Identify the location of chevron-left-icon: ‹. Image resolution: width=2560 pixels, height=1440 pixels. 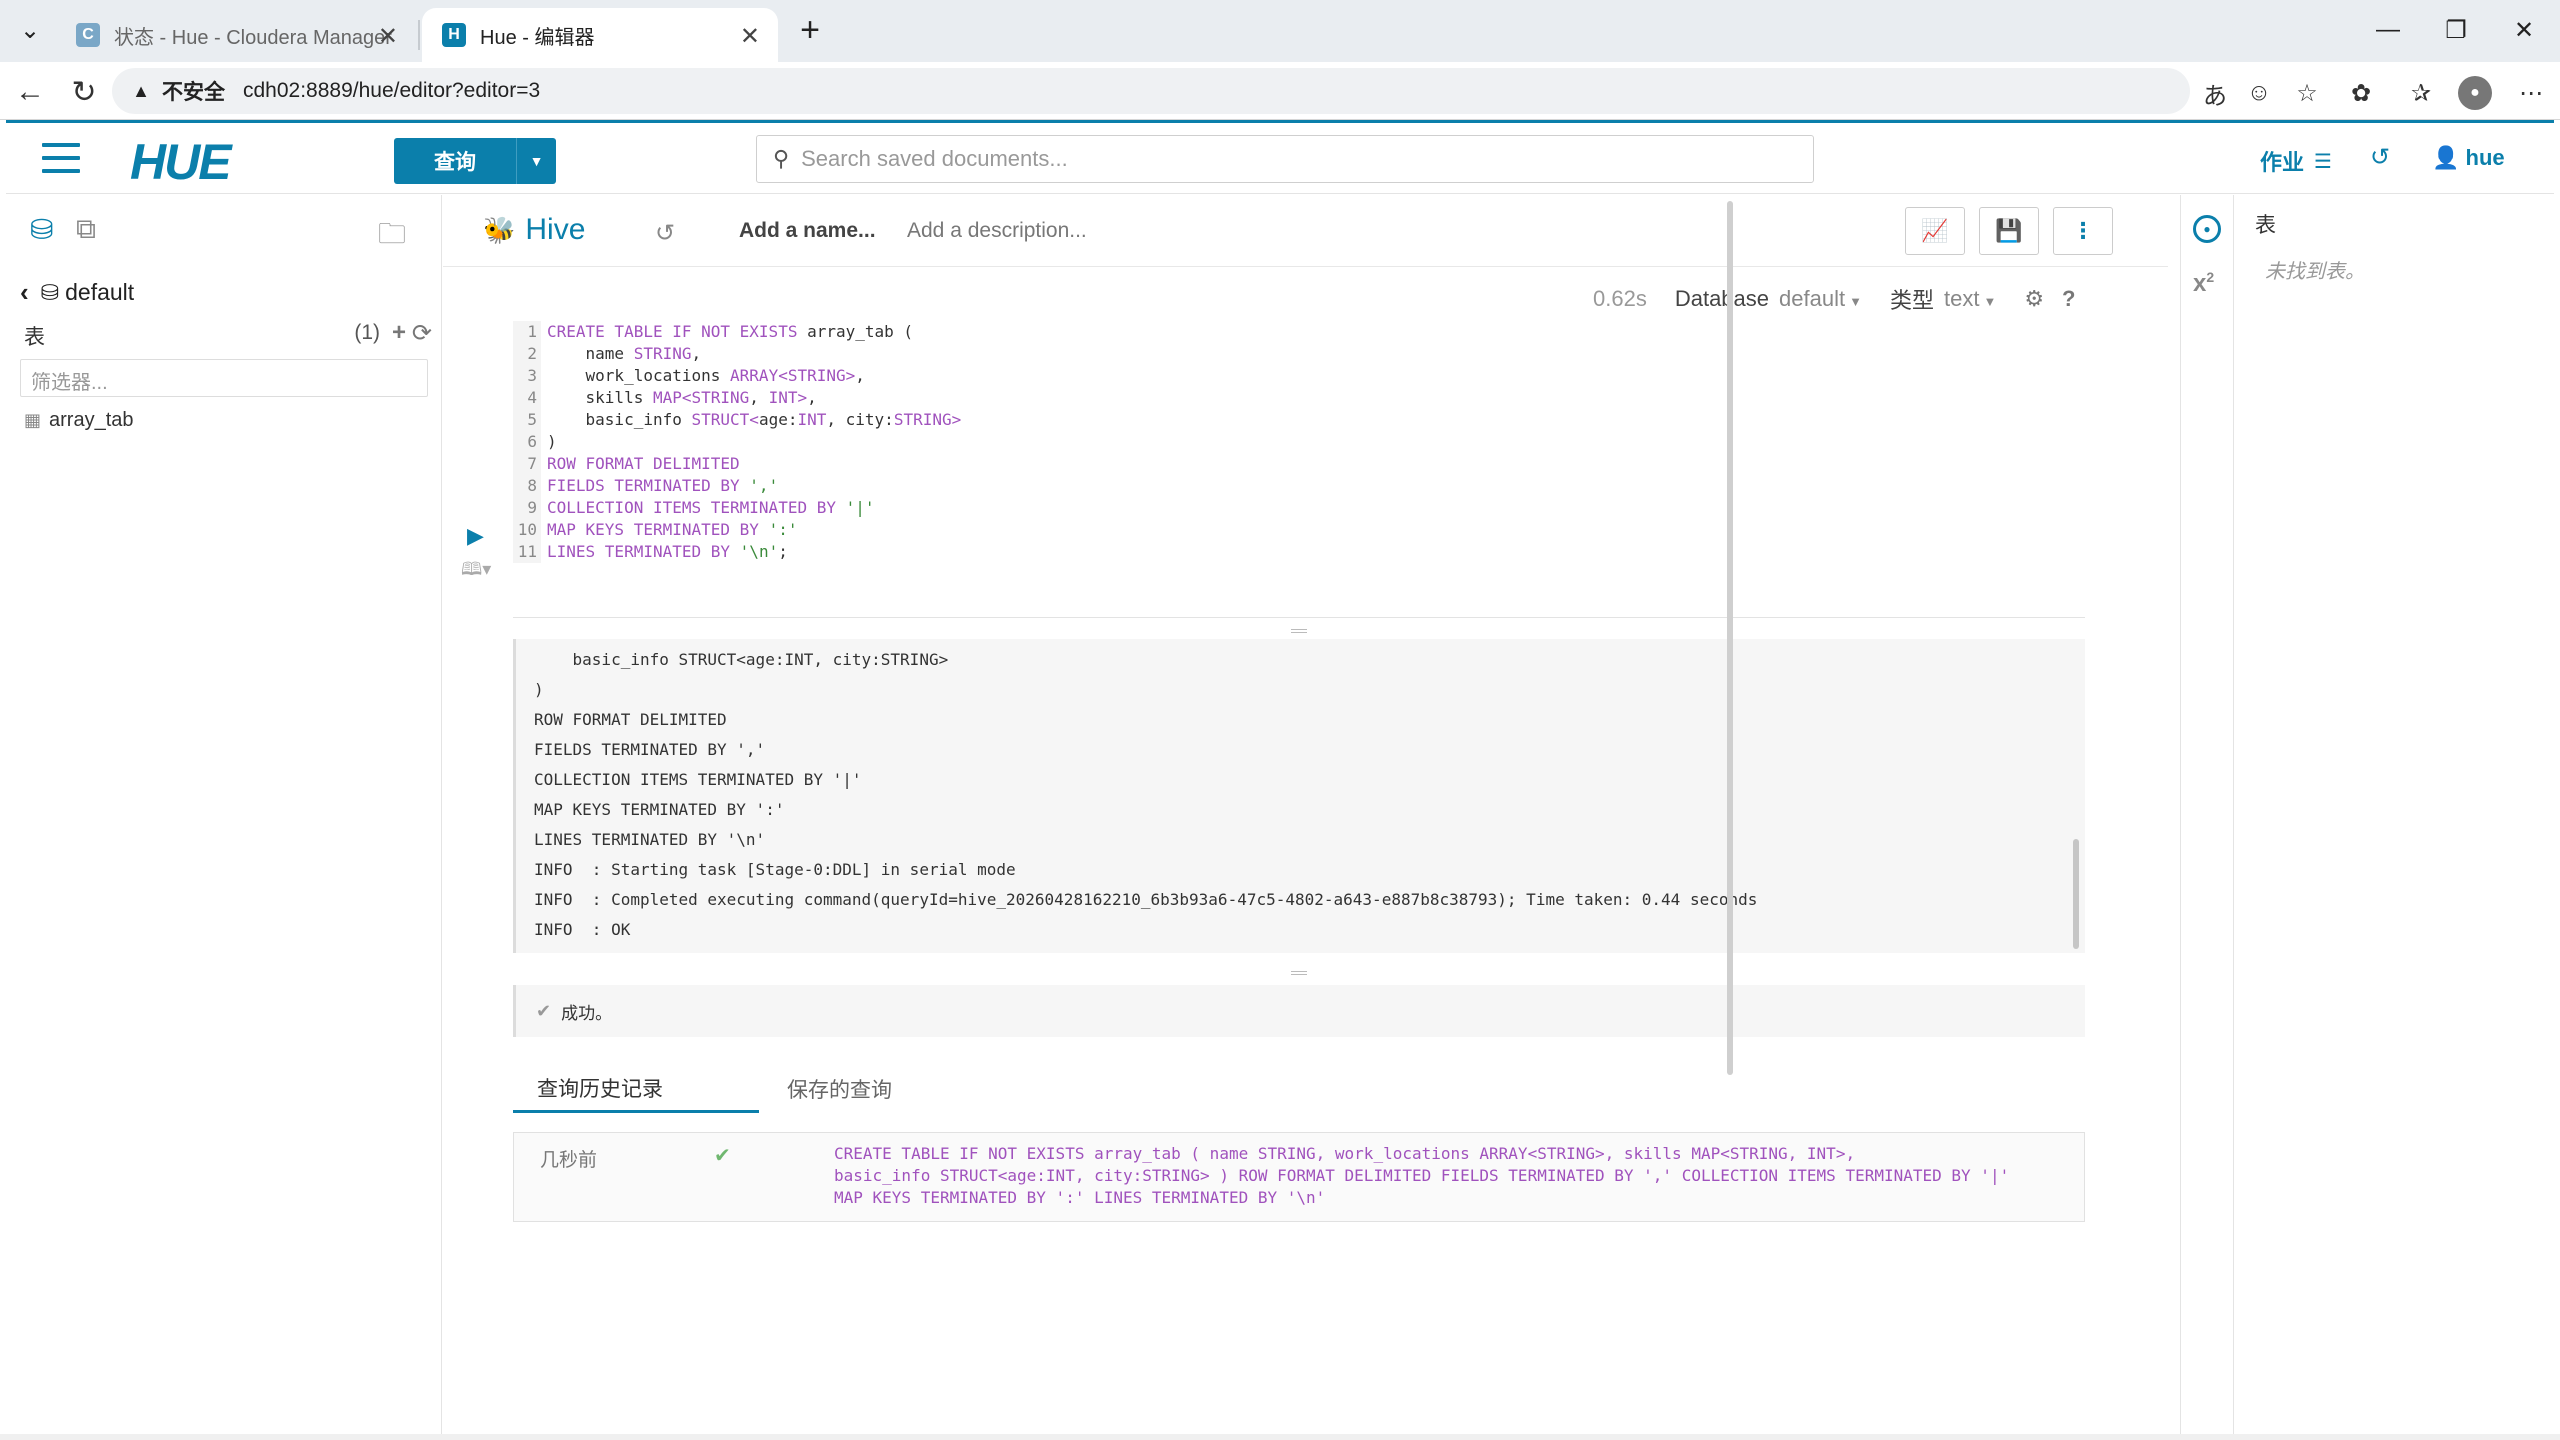
(24, 292).